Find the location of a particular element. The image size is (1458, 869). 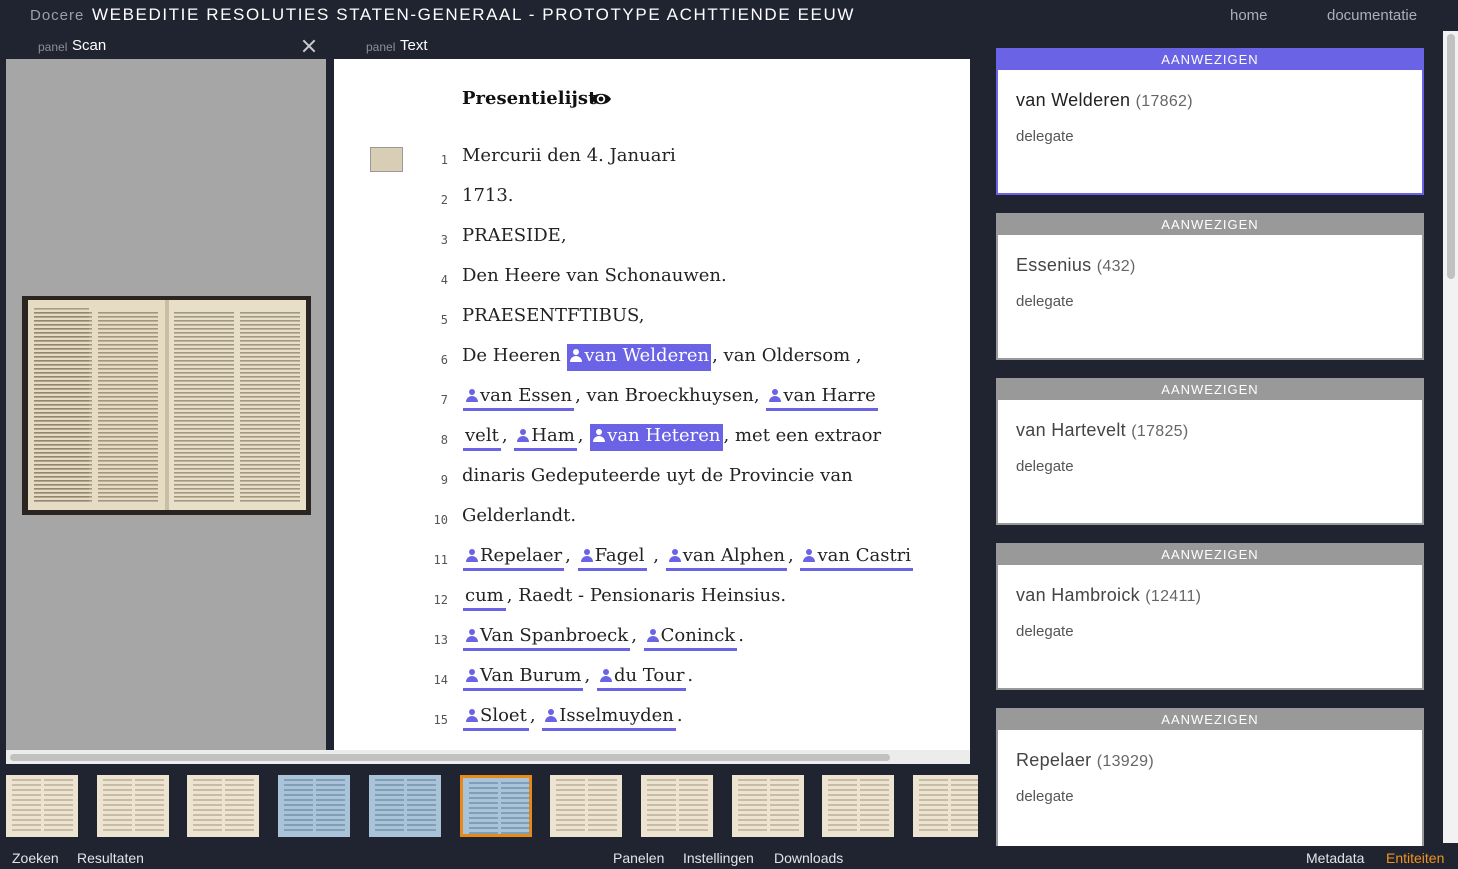

entity-mention: van Welderen is located at coordinates (639, 357).